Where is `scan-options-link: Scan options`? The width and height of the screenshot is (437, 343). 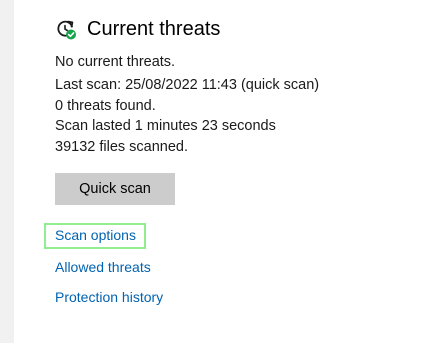
scan-options-link: Scan options is located at coordinates (95, 235).